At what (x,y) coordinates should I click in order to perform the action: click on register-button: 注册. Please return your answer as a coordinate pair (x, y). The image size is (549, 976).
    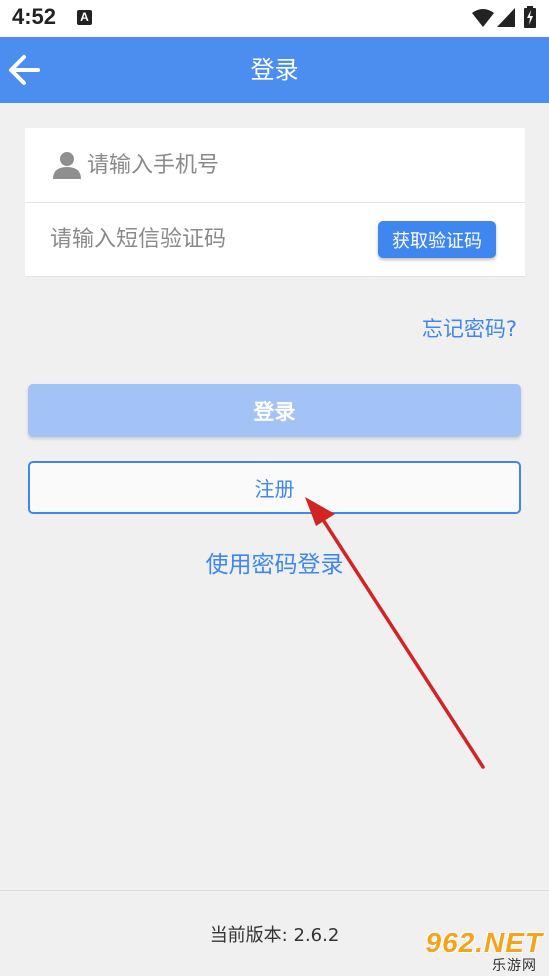
    Looking at the image, I should click on (274, 487).